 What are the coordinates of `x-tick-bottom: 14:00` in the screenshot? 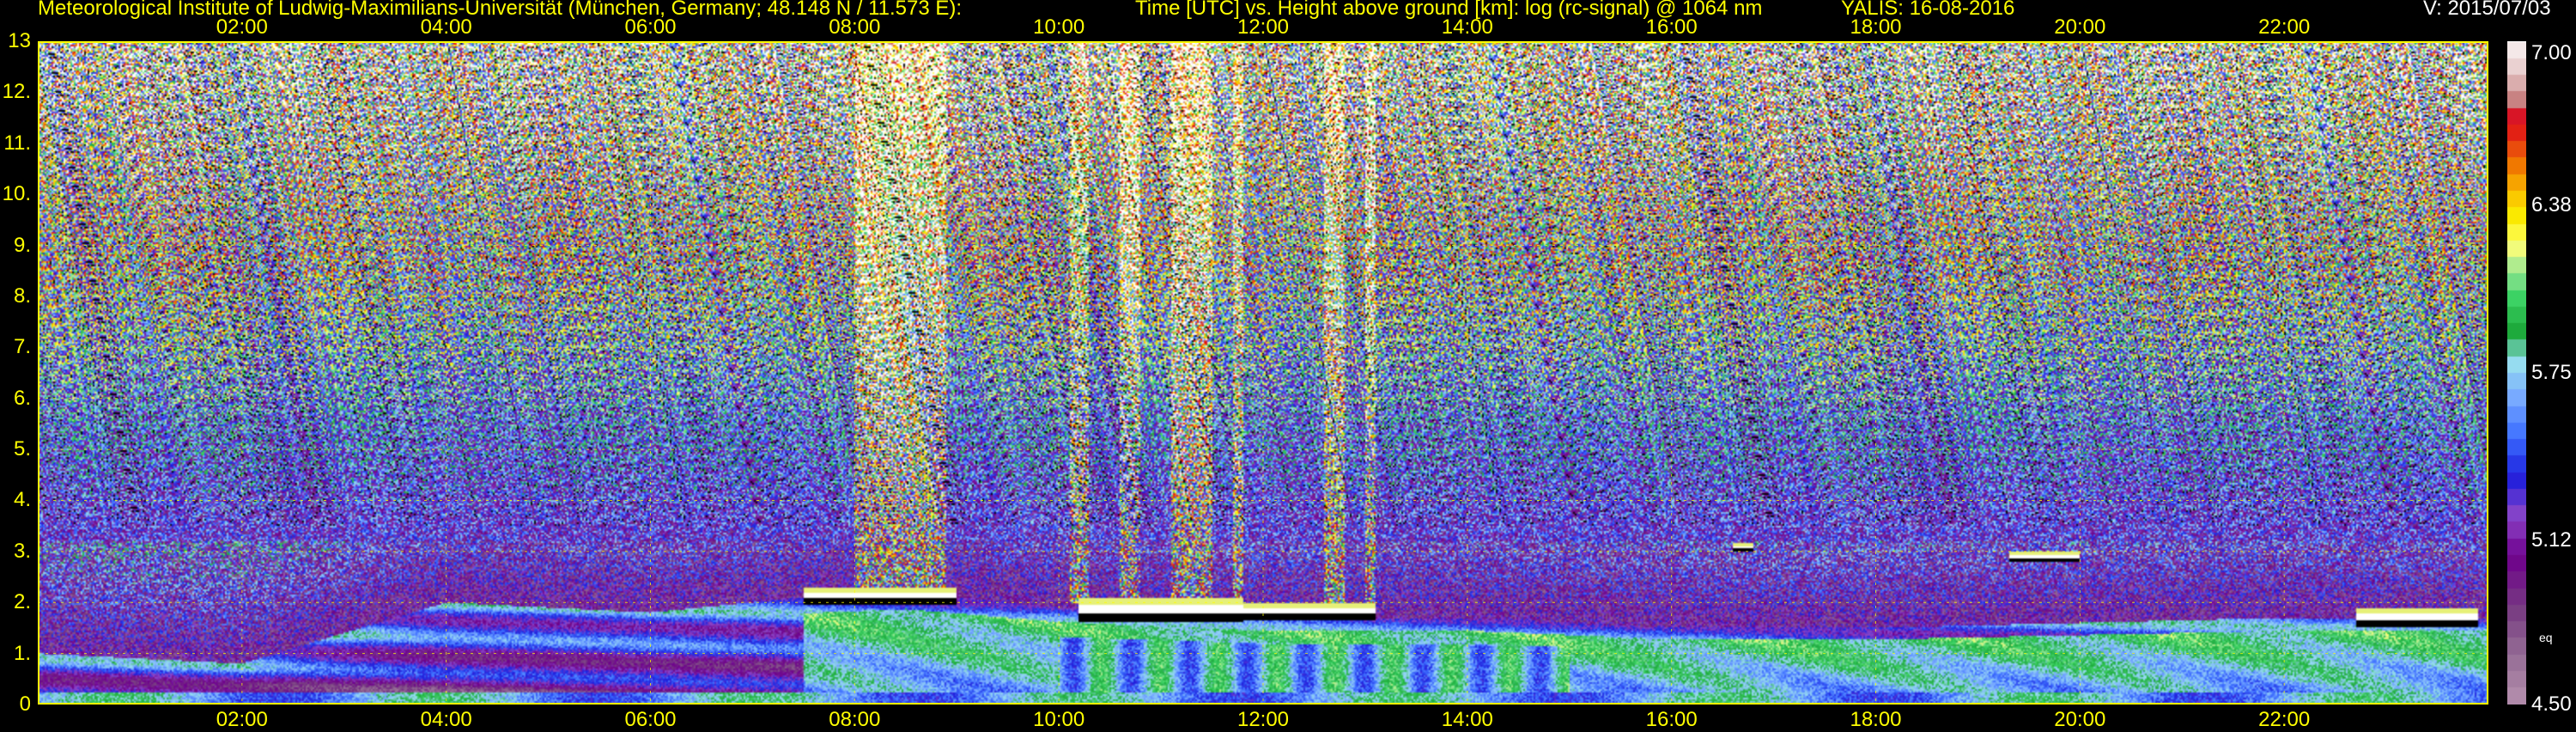 It's located at (1467, 719).